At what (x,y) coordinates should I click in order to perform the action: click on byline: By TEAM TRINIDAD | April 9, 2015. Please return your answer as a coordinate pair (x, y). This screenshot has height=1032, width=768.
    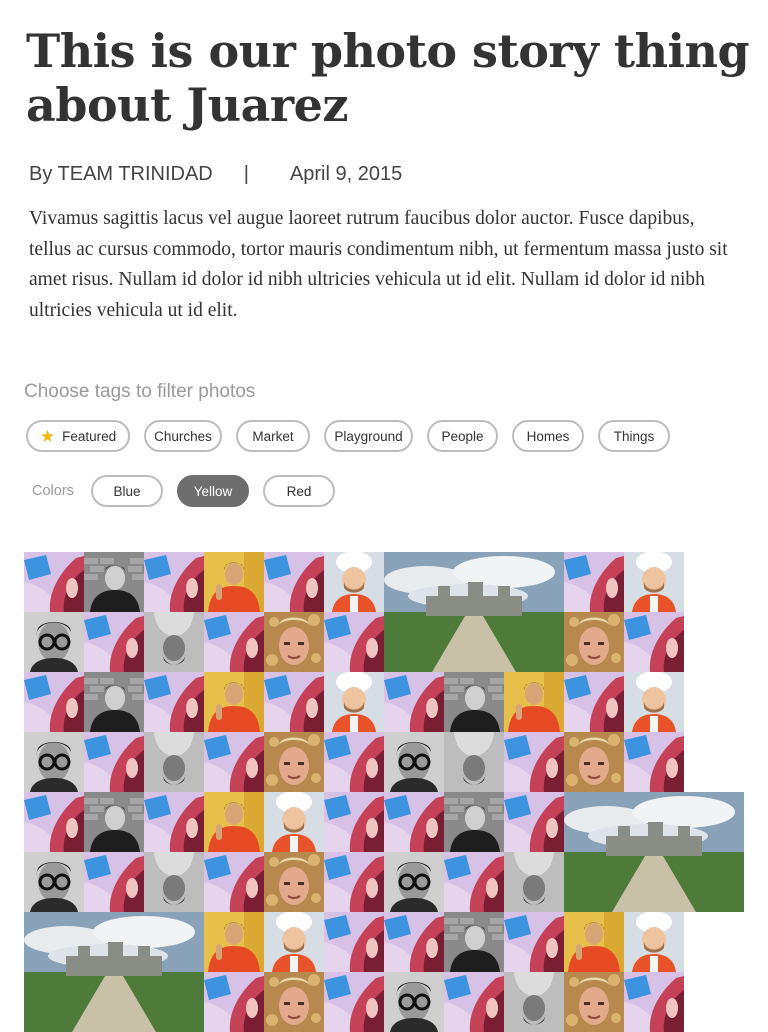
    Looking at the image, I should click on (215, 174).